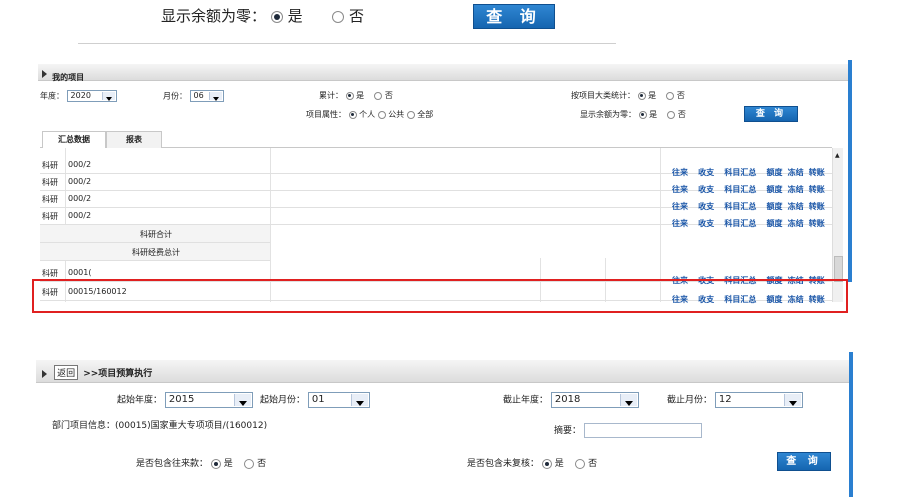 This screenshot has height=497, width=905. What do you see at coordinates (198, 95) in the screenshot?
I see `month-value: 06` at bounding box center [198, 95].